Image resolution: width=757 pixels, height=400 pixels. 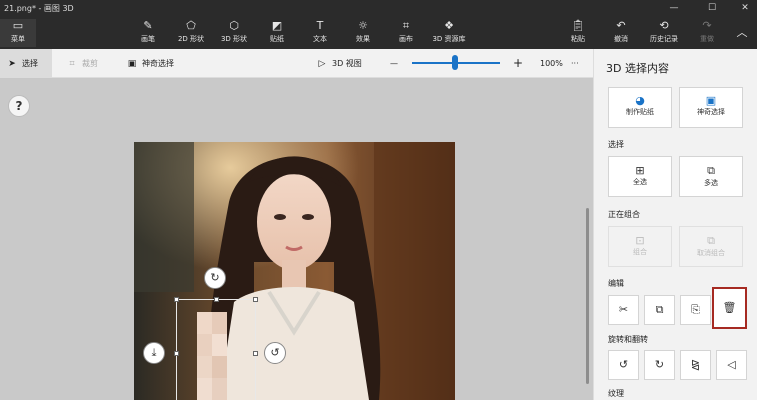 I want to click on flip-vertical-icon: ◁, so click(x=731, y=364).